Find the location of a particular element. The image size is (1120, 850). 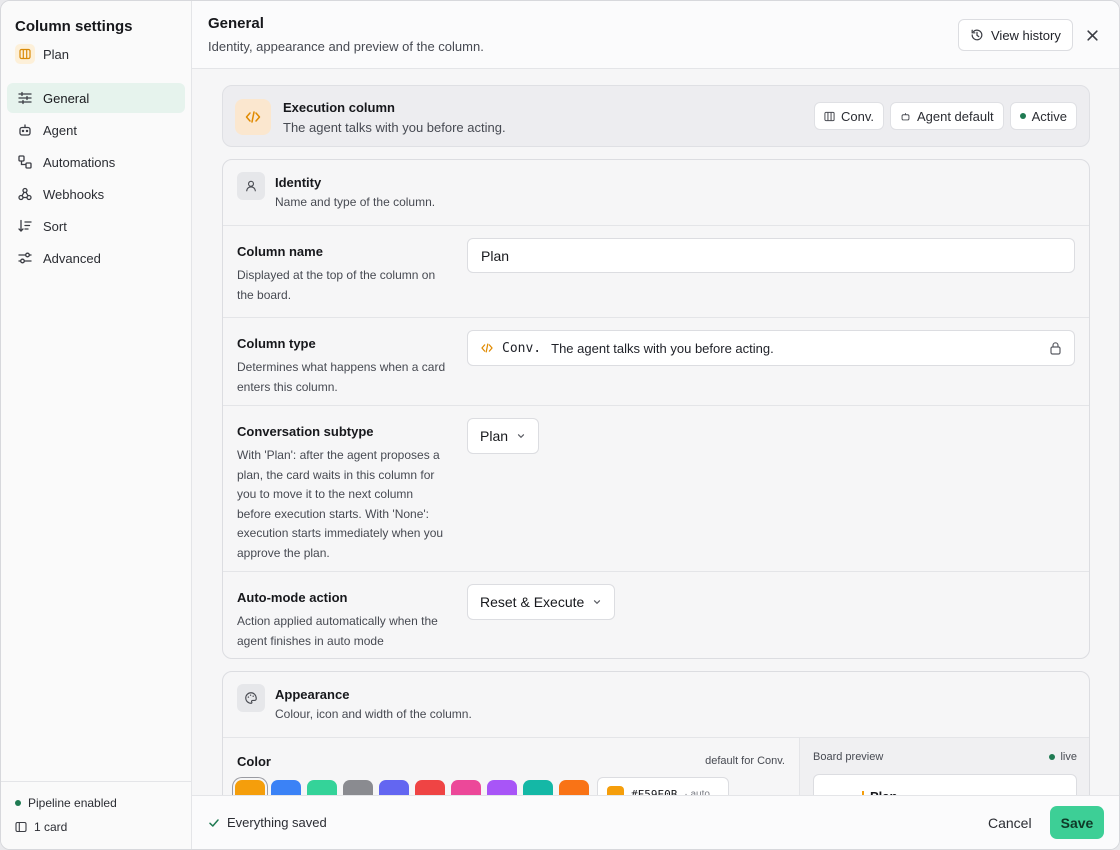

save-button: Save is located at coordinates (1077, 822).